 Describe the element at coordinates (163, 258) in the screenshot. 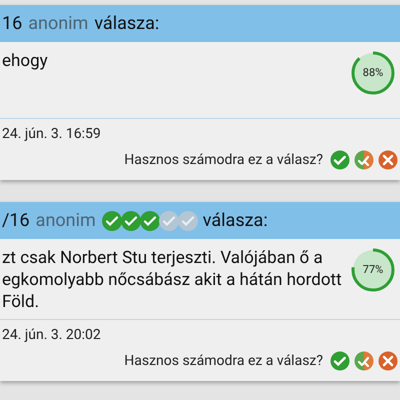

I see `answer-text-line: zt csak Norbert Stu terjeszti. Valójában ő a` at that location.